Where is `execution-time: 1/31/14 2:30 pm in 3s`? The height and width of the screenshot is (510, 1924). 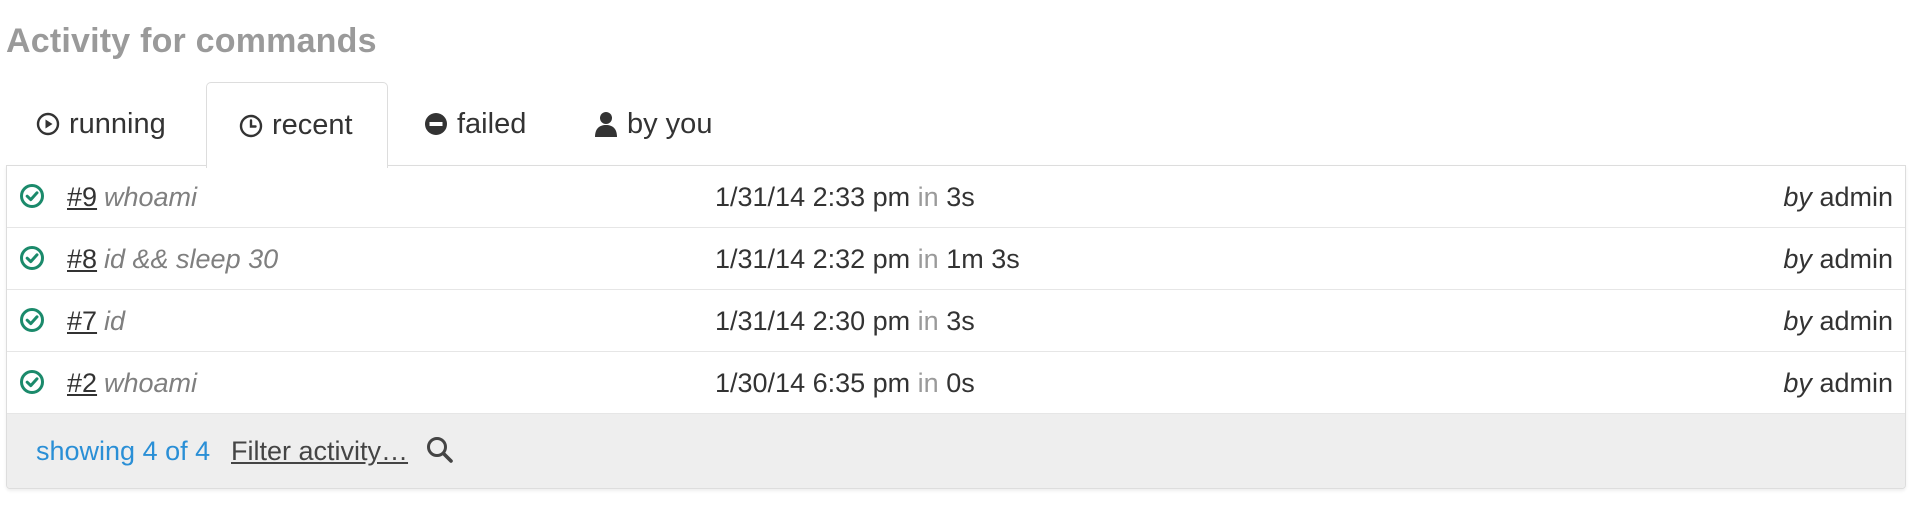
execution-time: 1/31/14 2:30 pm in 3s is located at coordinates (845, 321).